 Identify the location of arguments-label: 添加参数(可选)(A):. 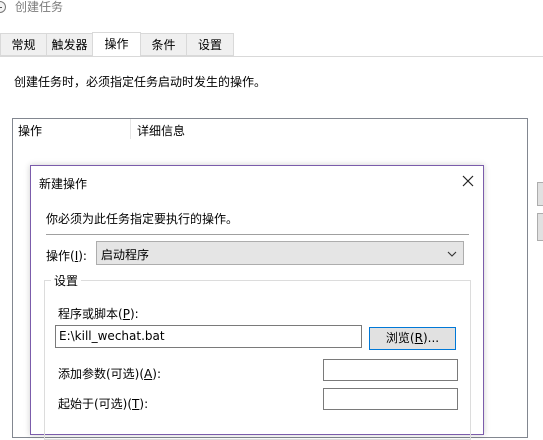
(109, 373).